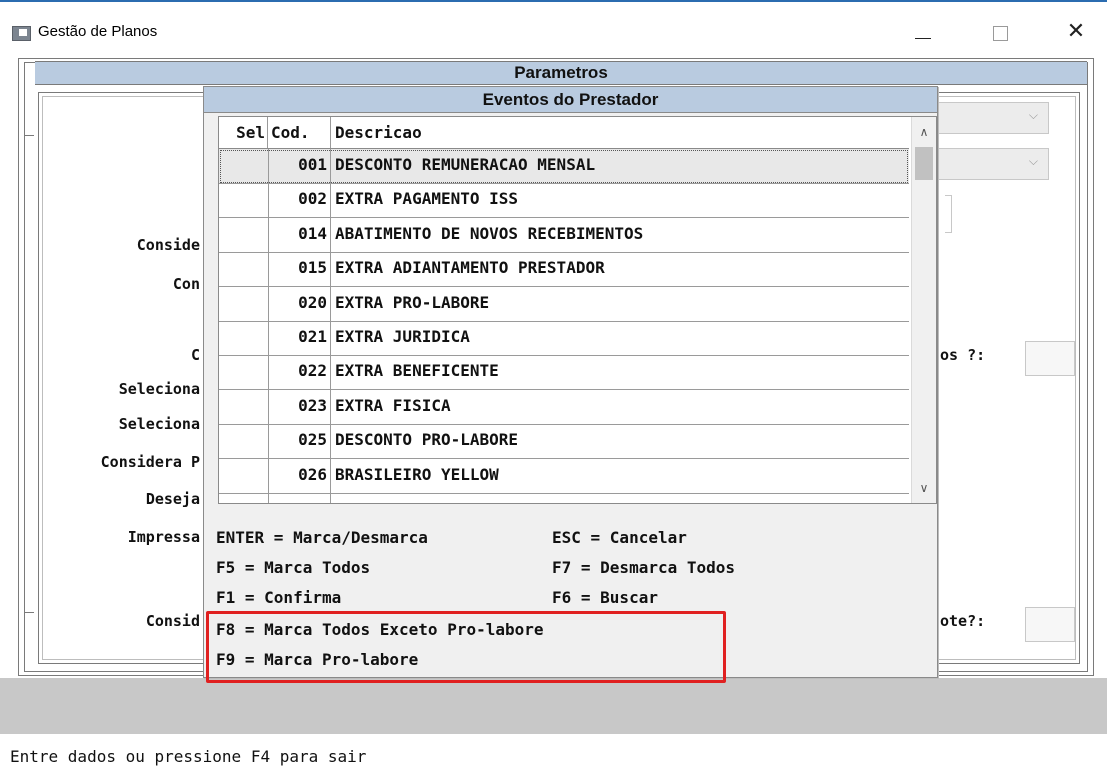 The width and height of the screenshot is (1107, 778). I want to click on maximize-icon, so click(1000, 33).